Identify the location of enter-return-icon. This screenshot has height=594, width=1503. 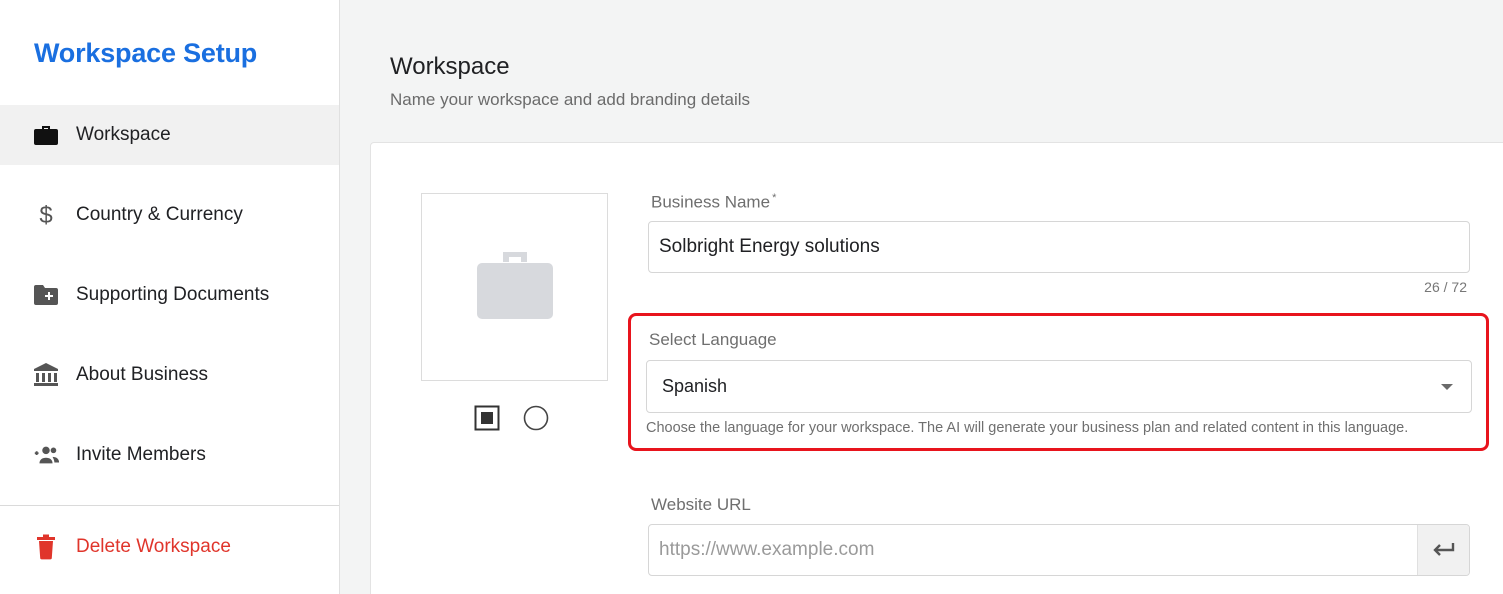
(1443, 549).